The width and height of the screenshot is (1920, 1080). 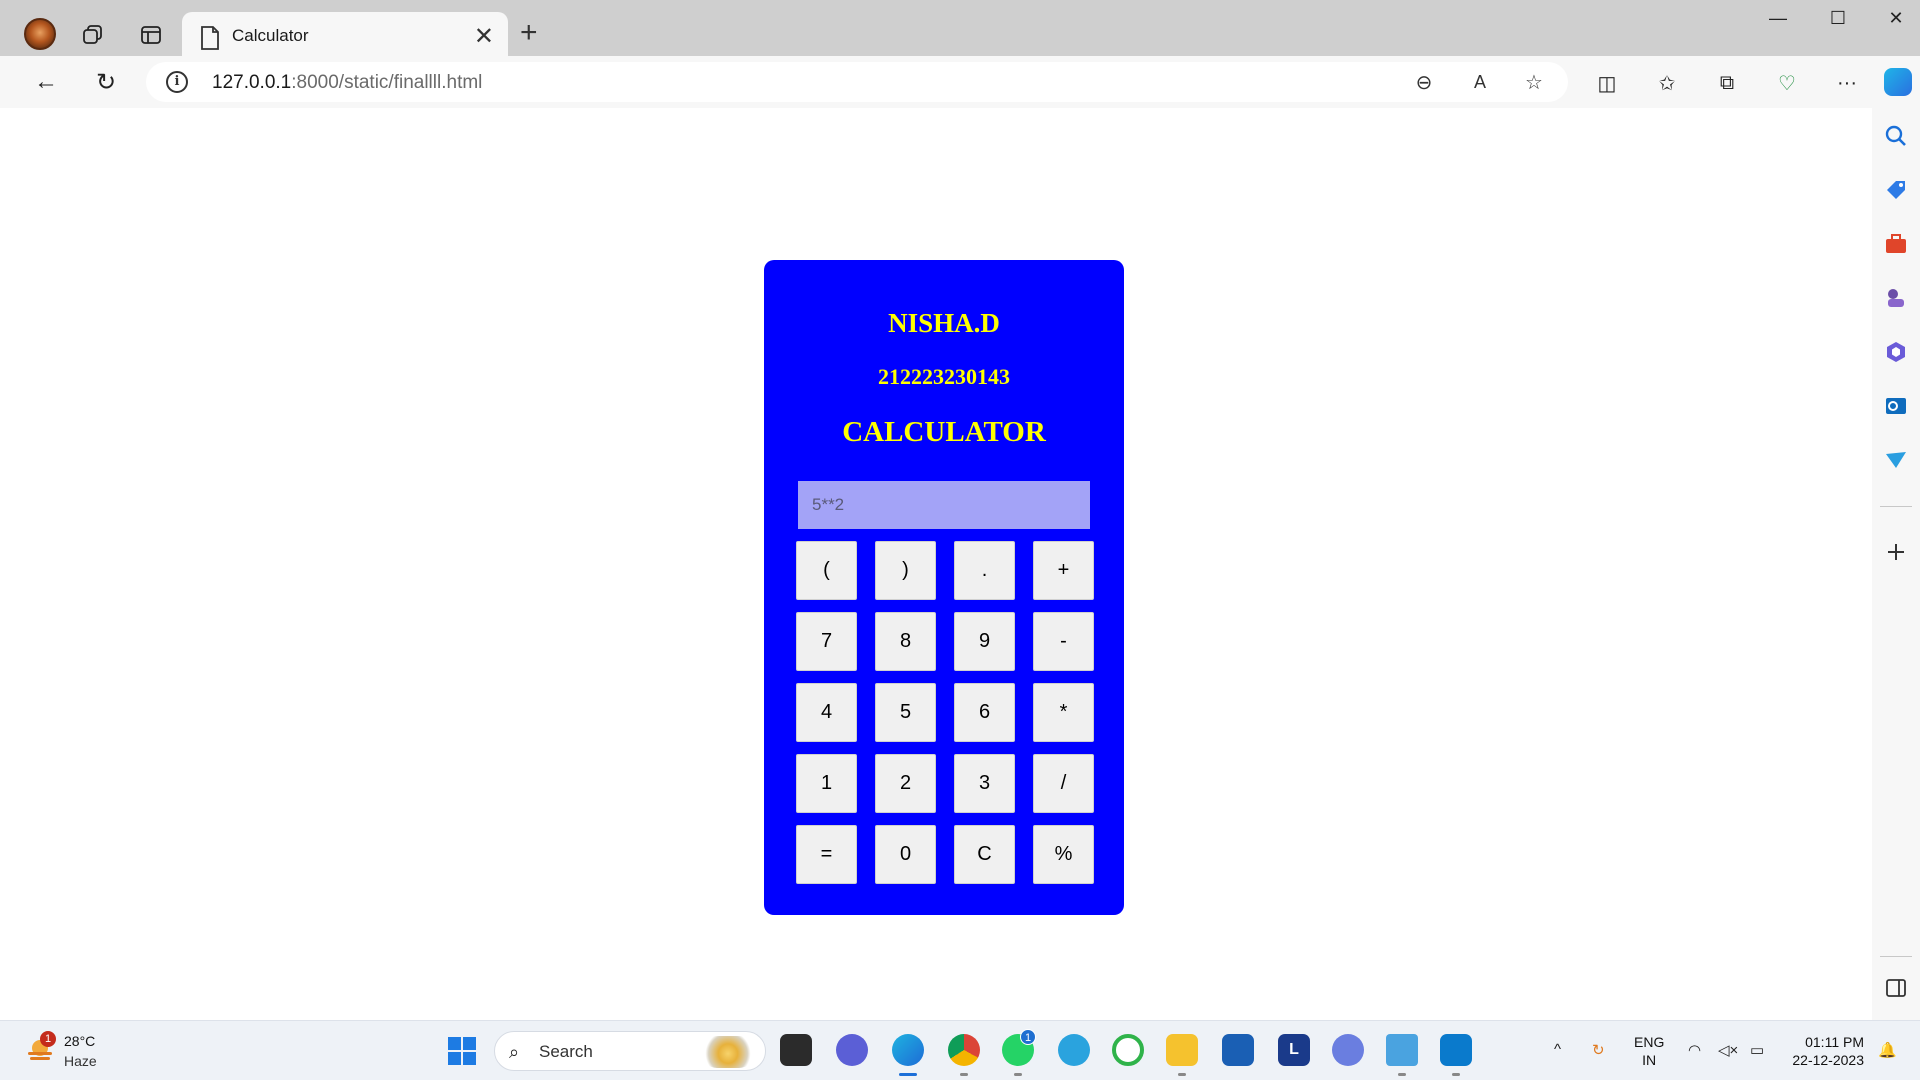 What do you see at coordinates (151, 35) in the screenshot?
I see `vertical-tabs-icon` at bounding box center [151, 35].